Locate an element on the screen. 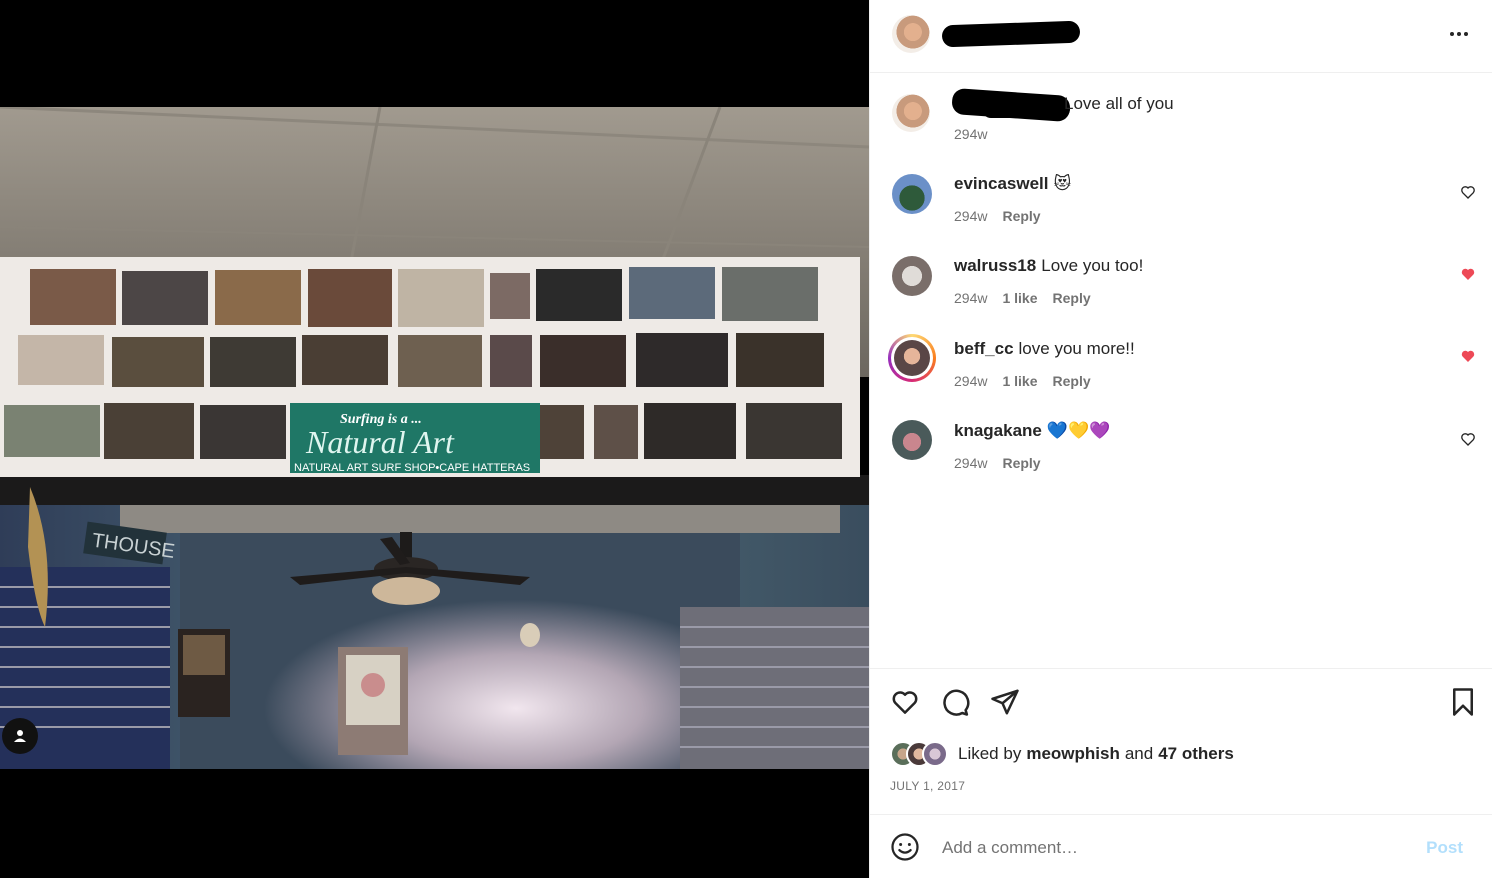 This screenshot has height=878, width=1492. liker-avatars is located at coordinates (924, 754).